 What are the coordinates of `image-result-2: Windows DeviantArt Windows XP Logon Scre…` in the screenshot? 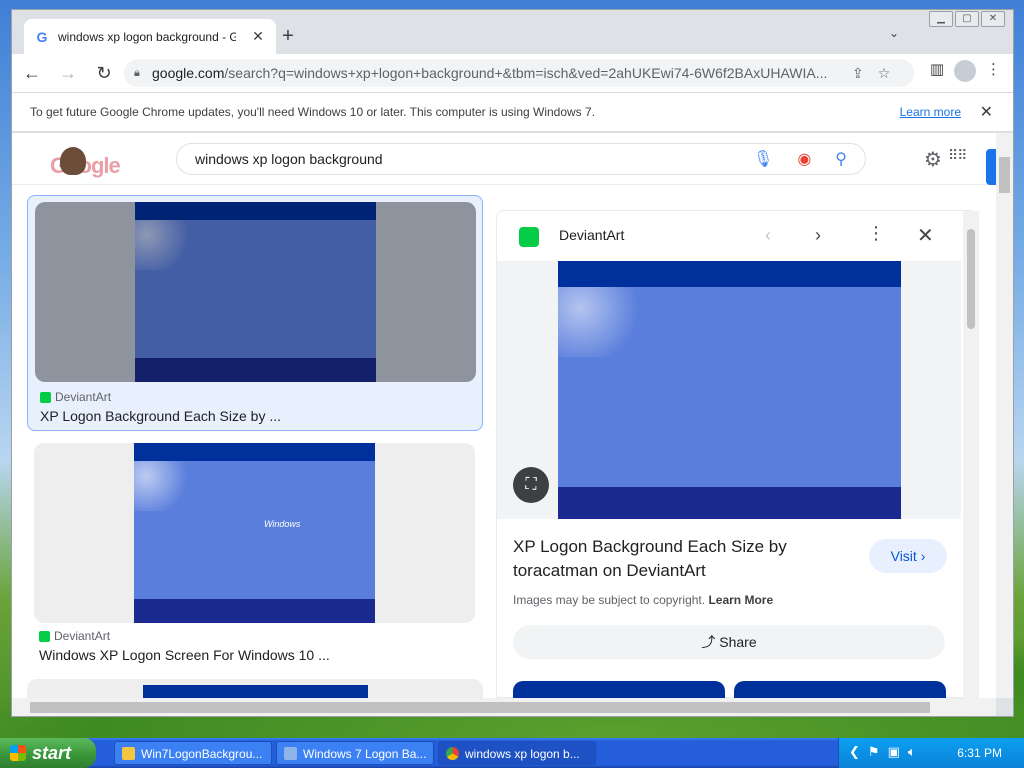 It's located at (255, 552).